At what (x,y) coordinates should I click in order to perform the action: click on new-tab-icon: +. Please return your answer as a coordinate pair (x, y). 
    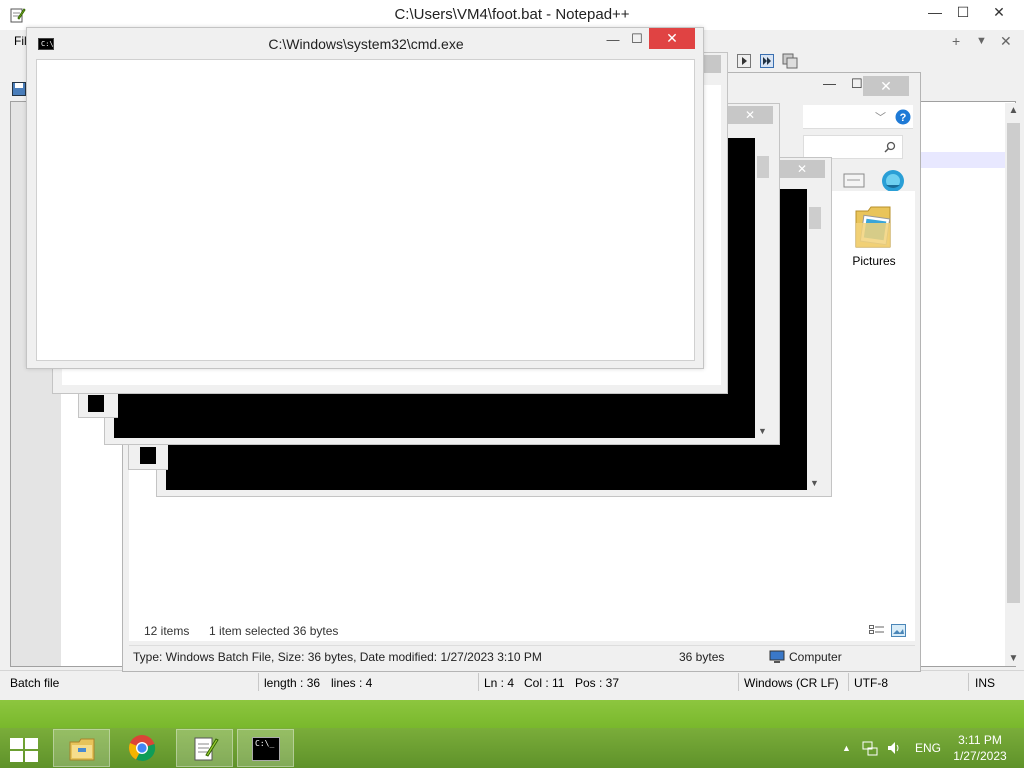
    Looking at the image, I should click on (956, 41).